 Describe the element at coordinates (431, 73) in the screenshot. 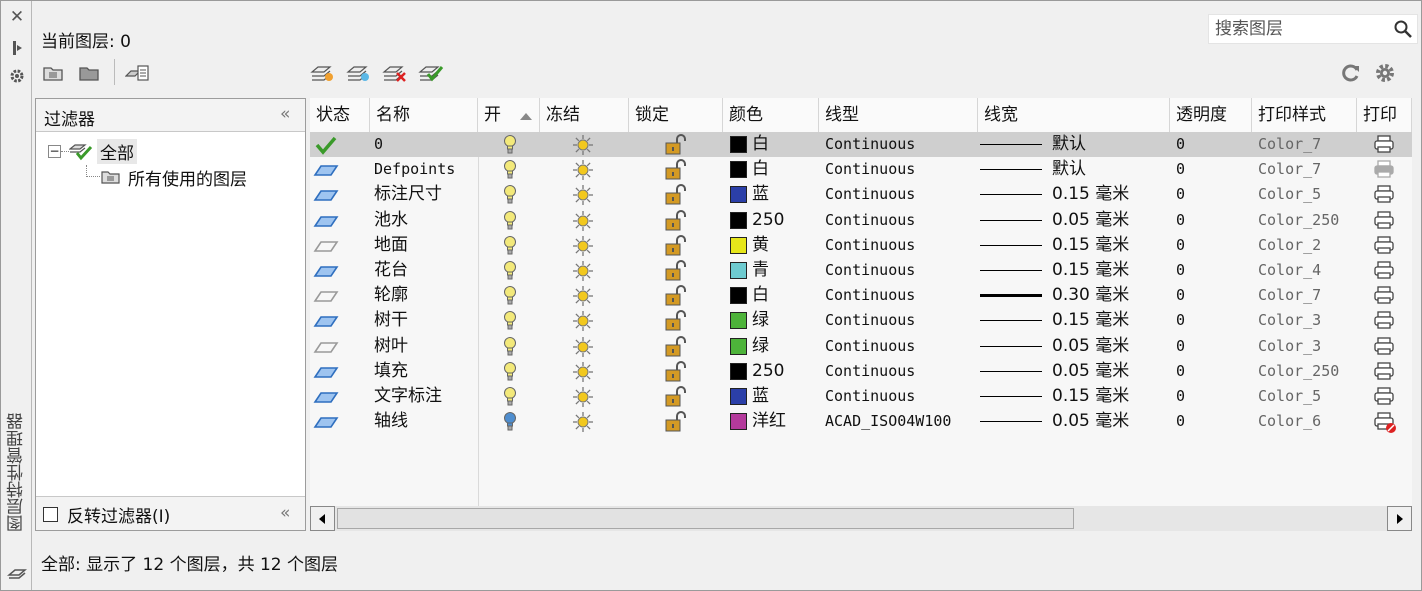

I see `set-current-icon` at that location.